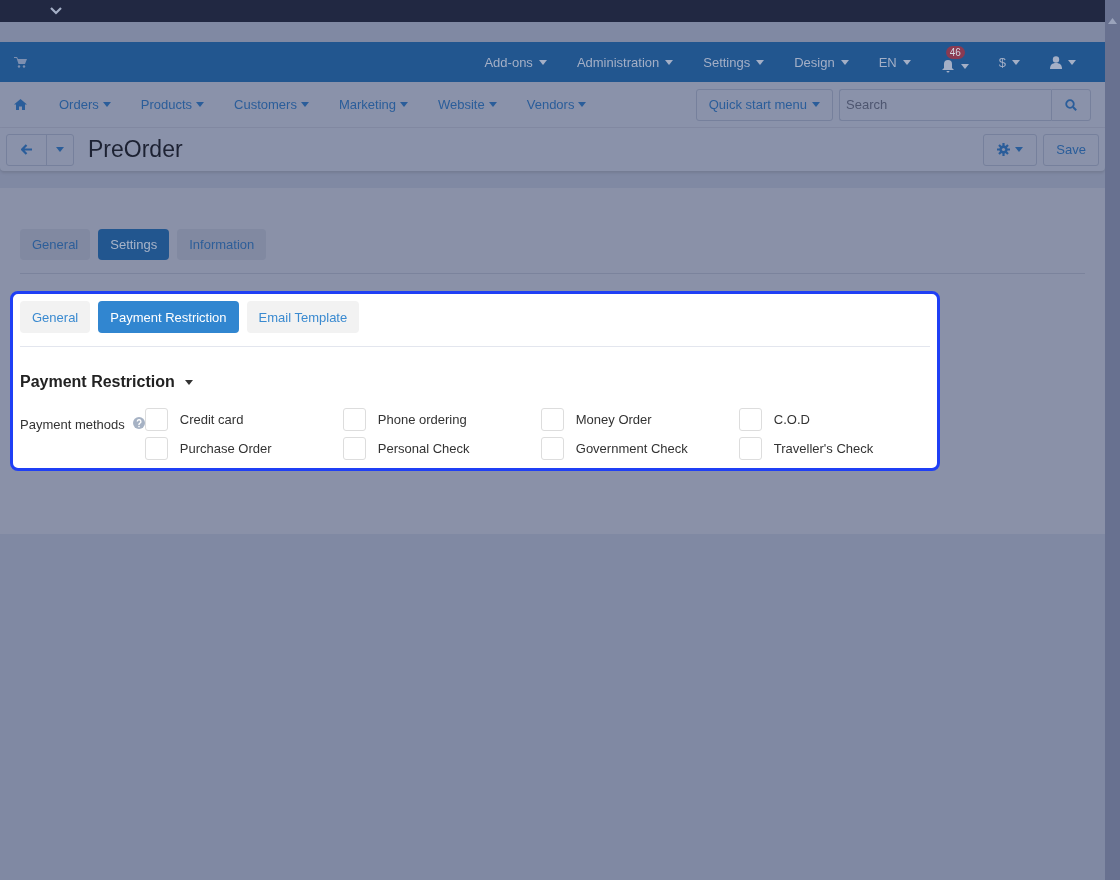  I want to click on bell-icon, so click(947, 66).